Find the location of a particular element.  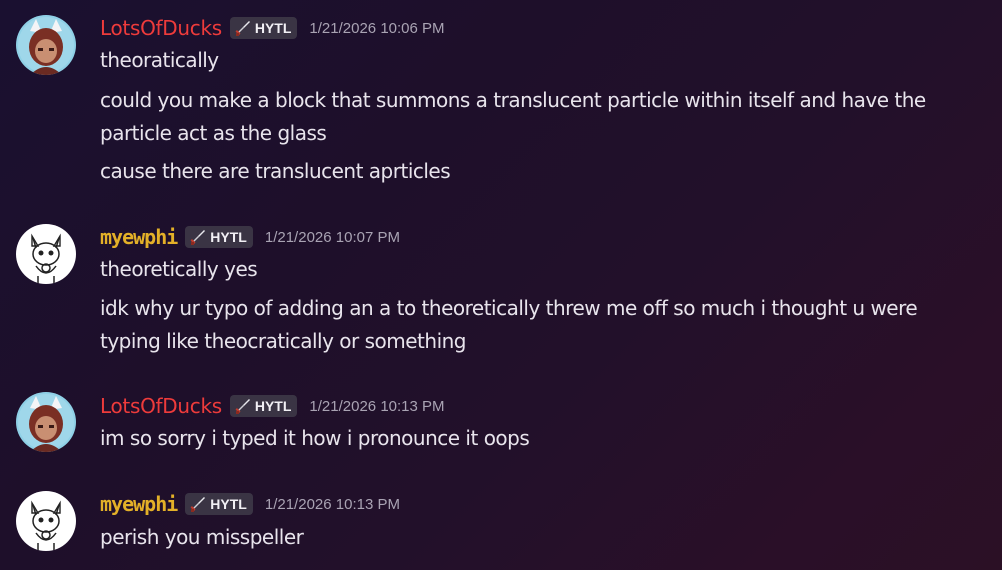

username: myewphi is located at coordinates (139, 504).